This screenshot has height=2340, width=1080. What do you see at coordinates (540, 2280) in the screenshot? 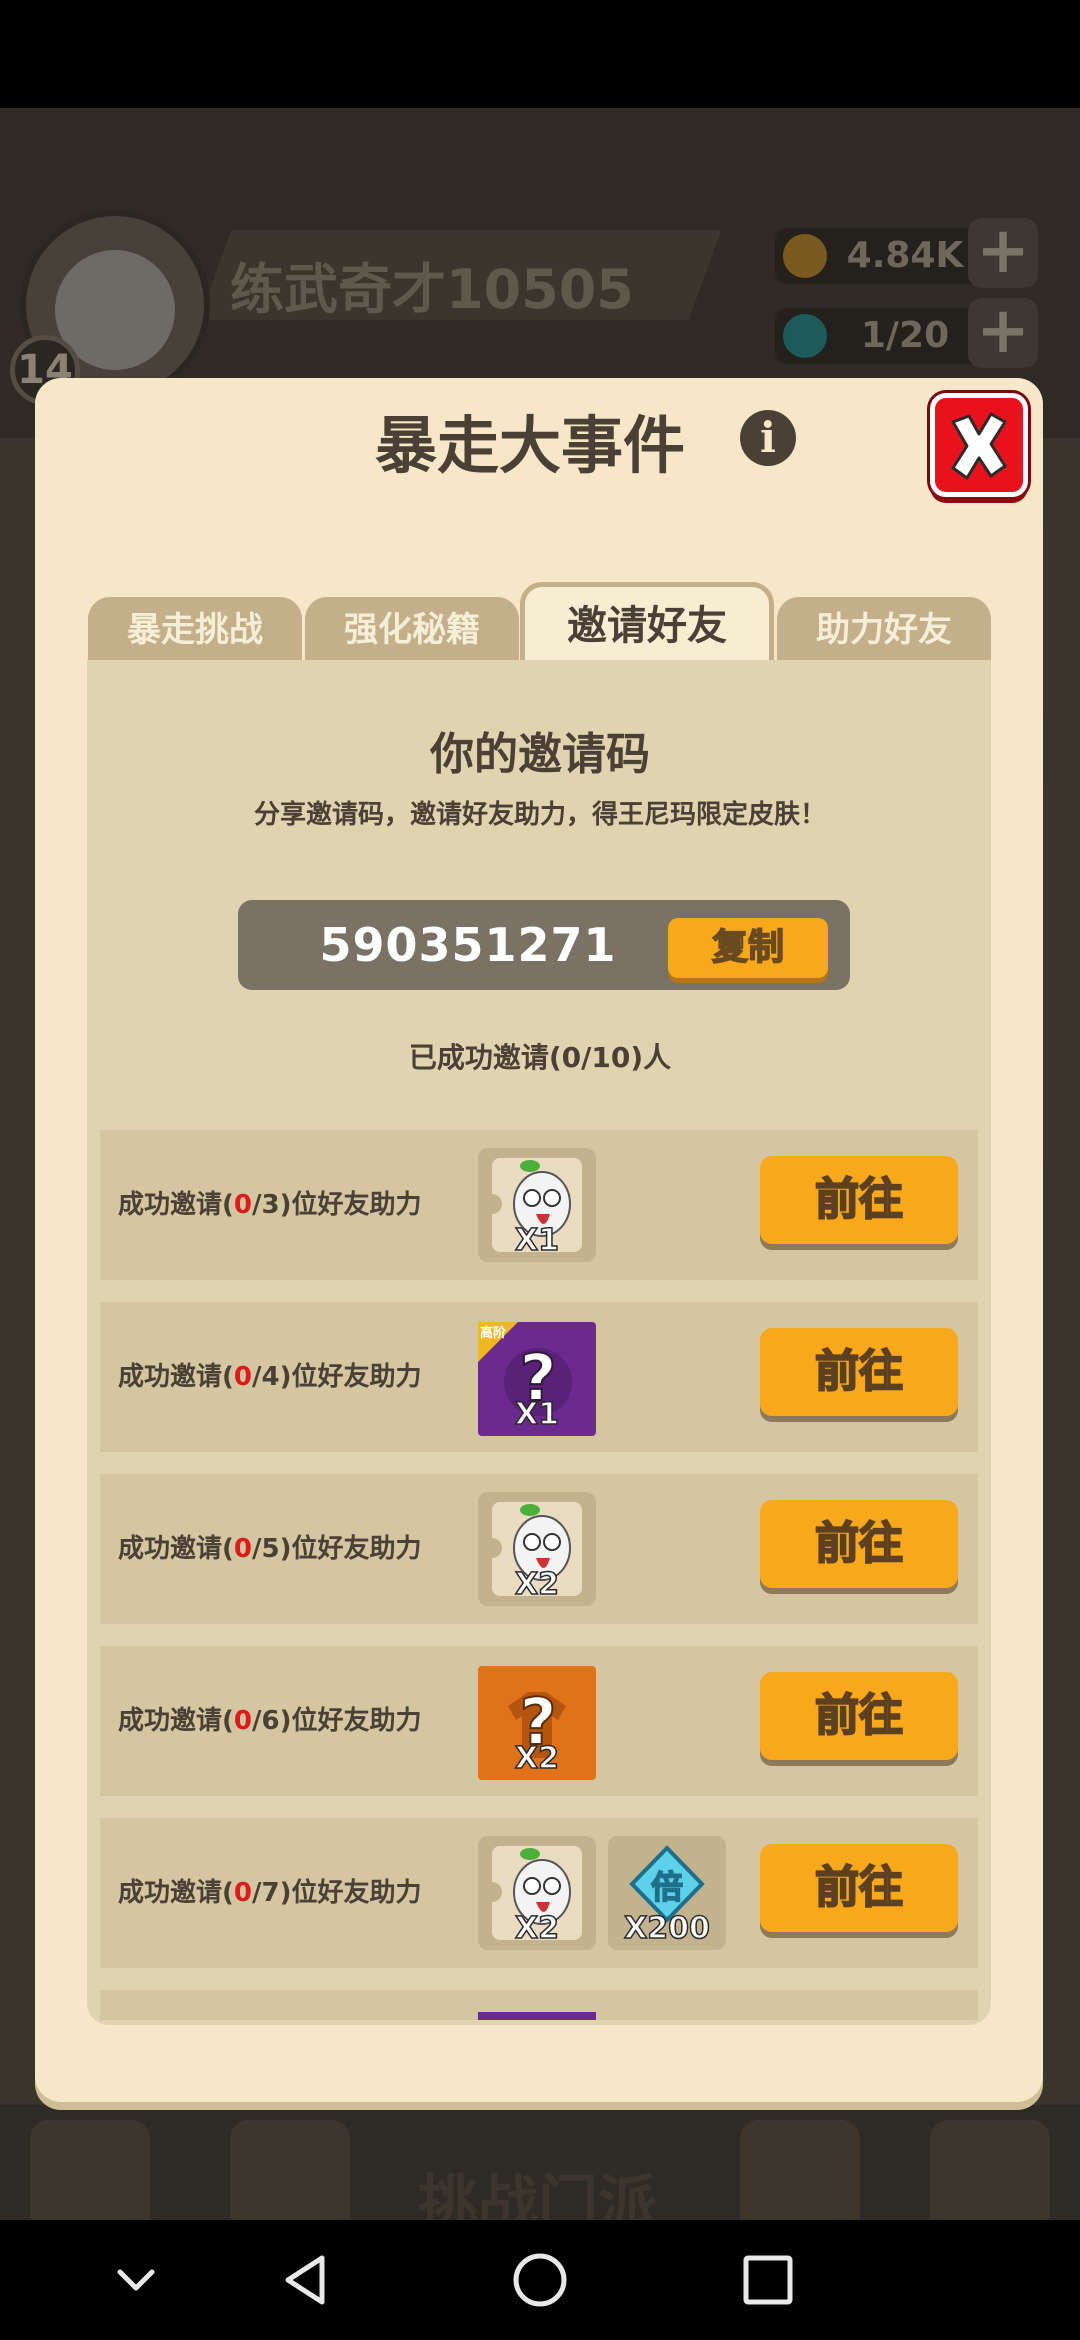
I see `home-icon` at bounding box center [540, 2280].